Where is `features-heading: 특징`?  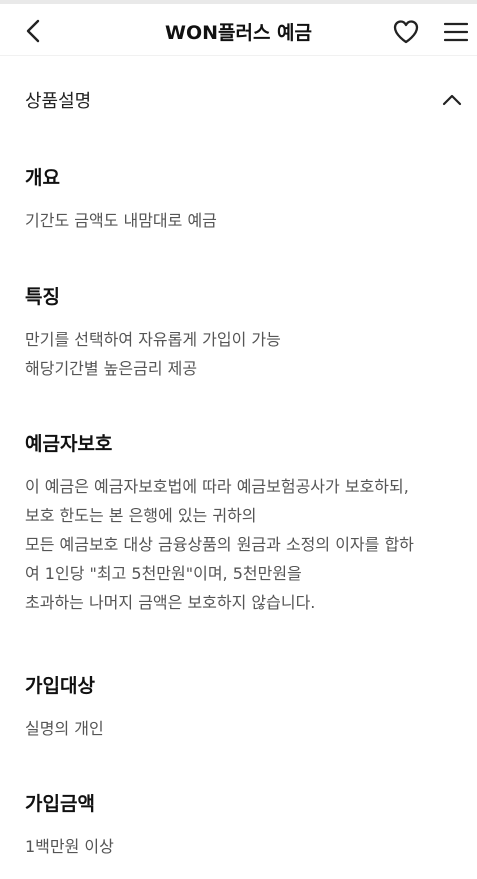
features-heading: 특징 is located at coordinates (42, 297).